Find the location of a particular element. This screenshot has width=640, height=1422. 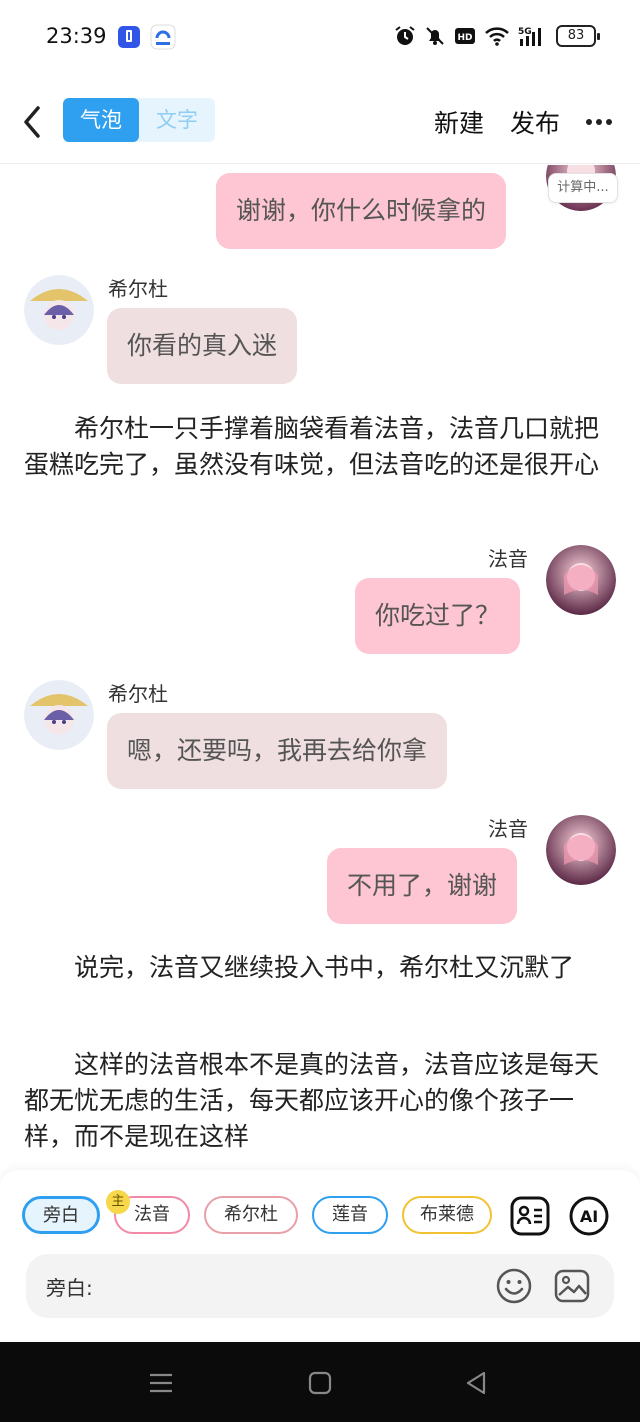

image-icon is located at coordinates (572, 1286).